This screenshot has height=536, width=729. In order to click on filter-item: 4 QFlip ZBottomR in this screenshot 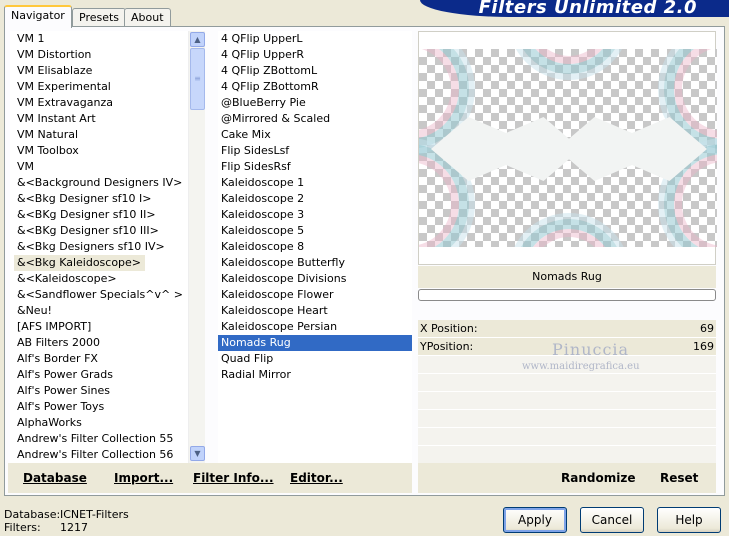, I will do `click(315, 87)`.